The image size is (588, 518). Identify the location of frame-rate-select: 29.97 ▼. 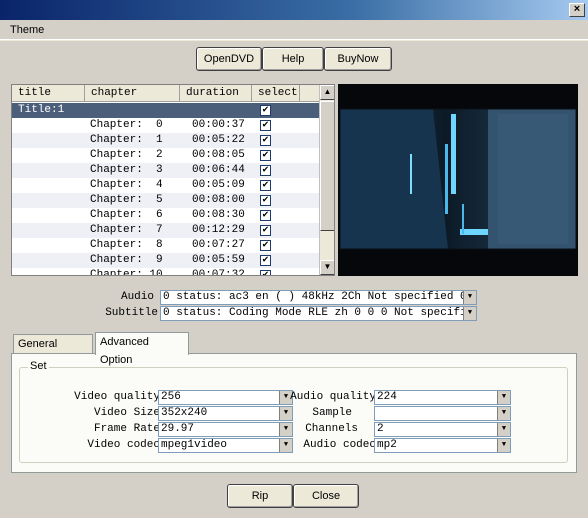
(225, 429).